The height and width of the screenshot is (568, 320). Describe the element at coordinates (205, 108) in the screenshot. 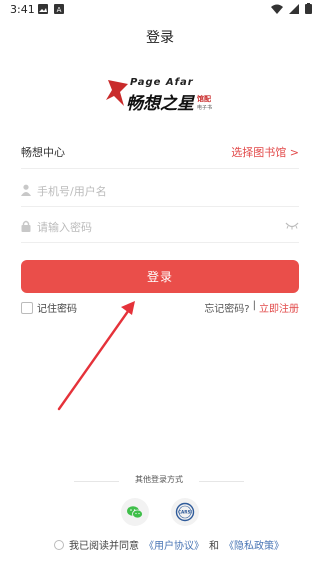

I see `logo-side-subtext: 电子书` at that location.